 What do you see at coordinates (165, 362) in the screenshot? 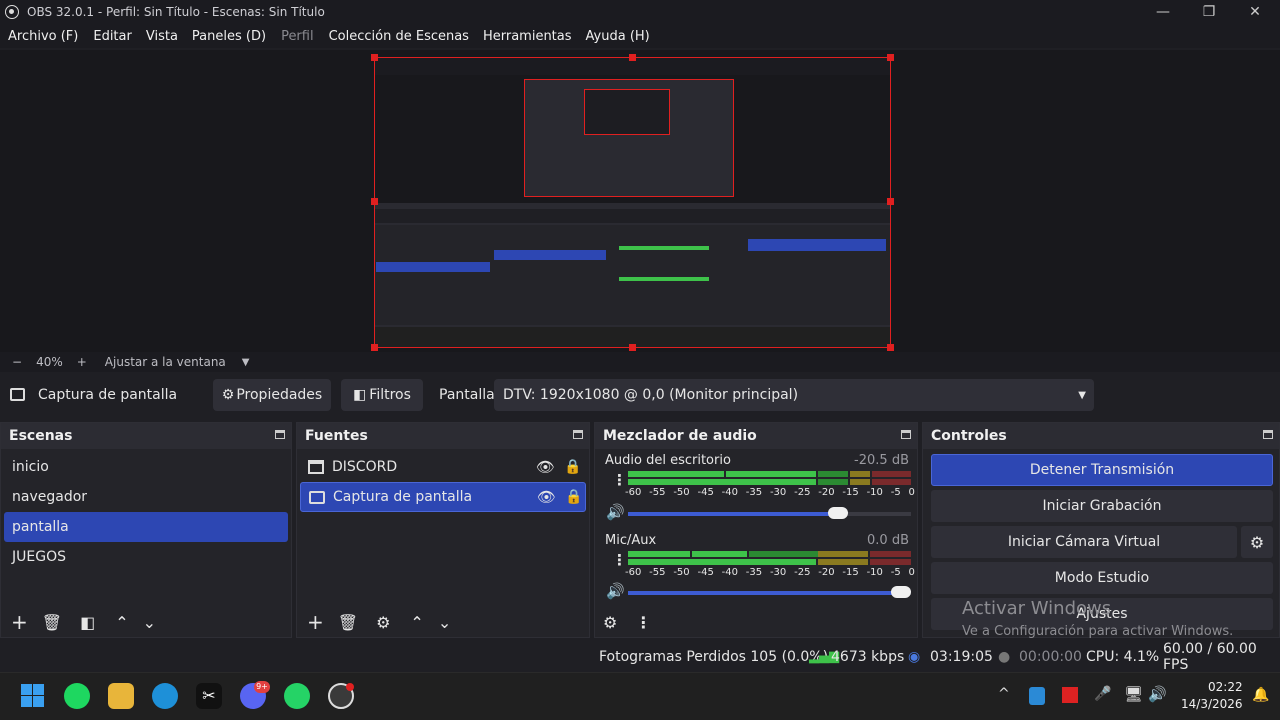
I see `zoom-fit-label: Ajustar a la ventana` at bounding box center [165, 362].